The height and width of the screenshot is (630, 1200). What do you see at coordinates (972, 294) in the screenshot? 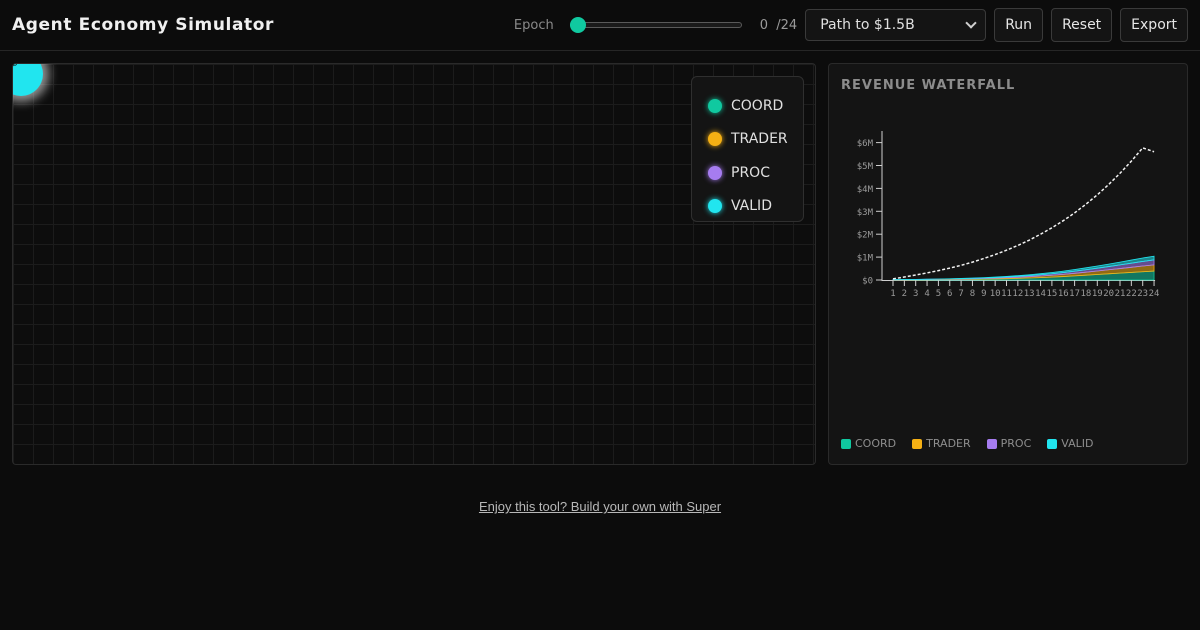
I see `x-tick-label: 8` at bounding box center [972, 294].